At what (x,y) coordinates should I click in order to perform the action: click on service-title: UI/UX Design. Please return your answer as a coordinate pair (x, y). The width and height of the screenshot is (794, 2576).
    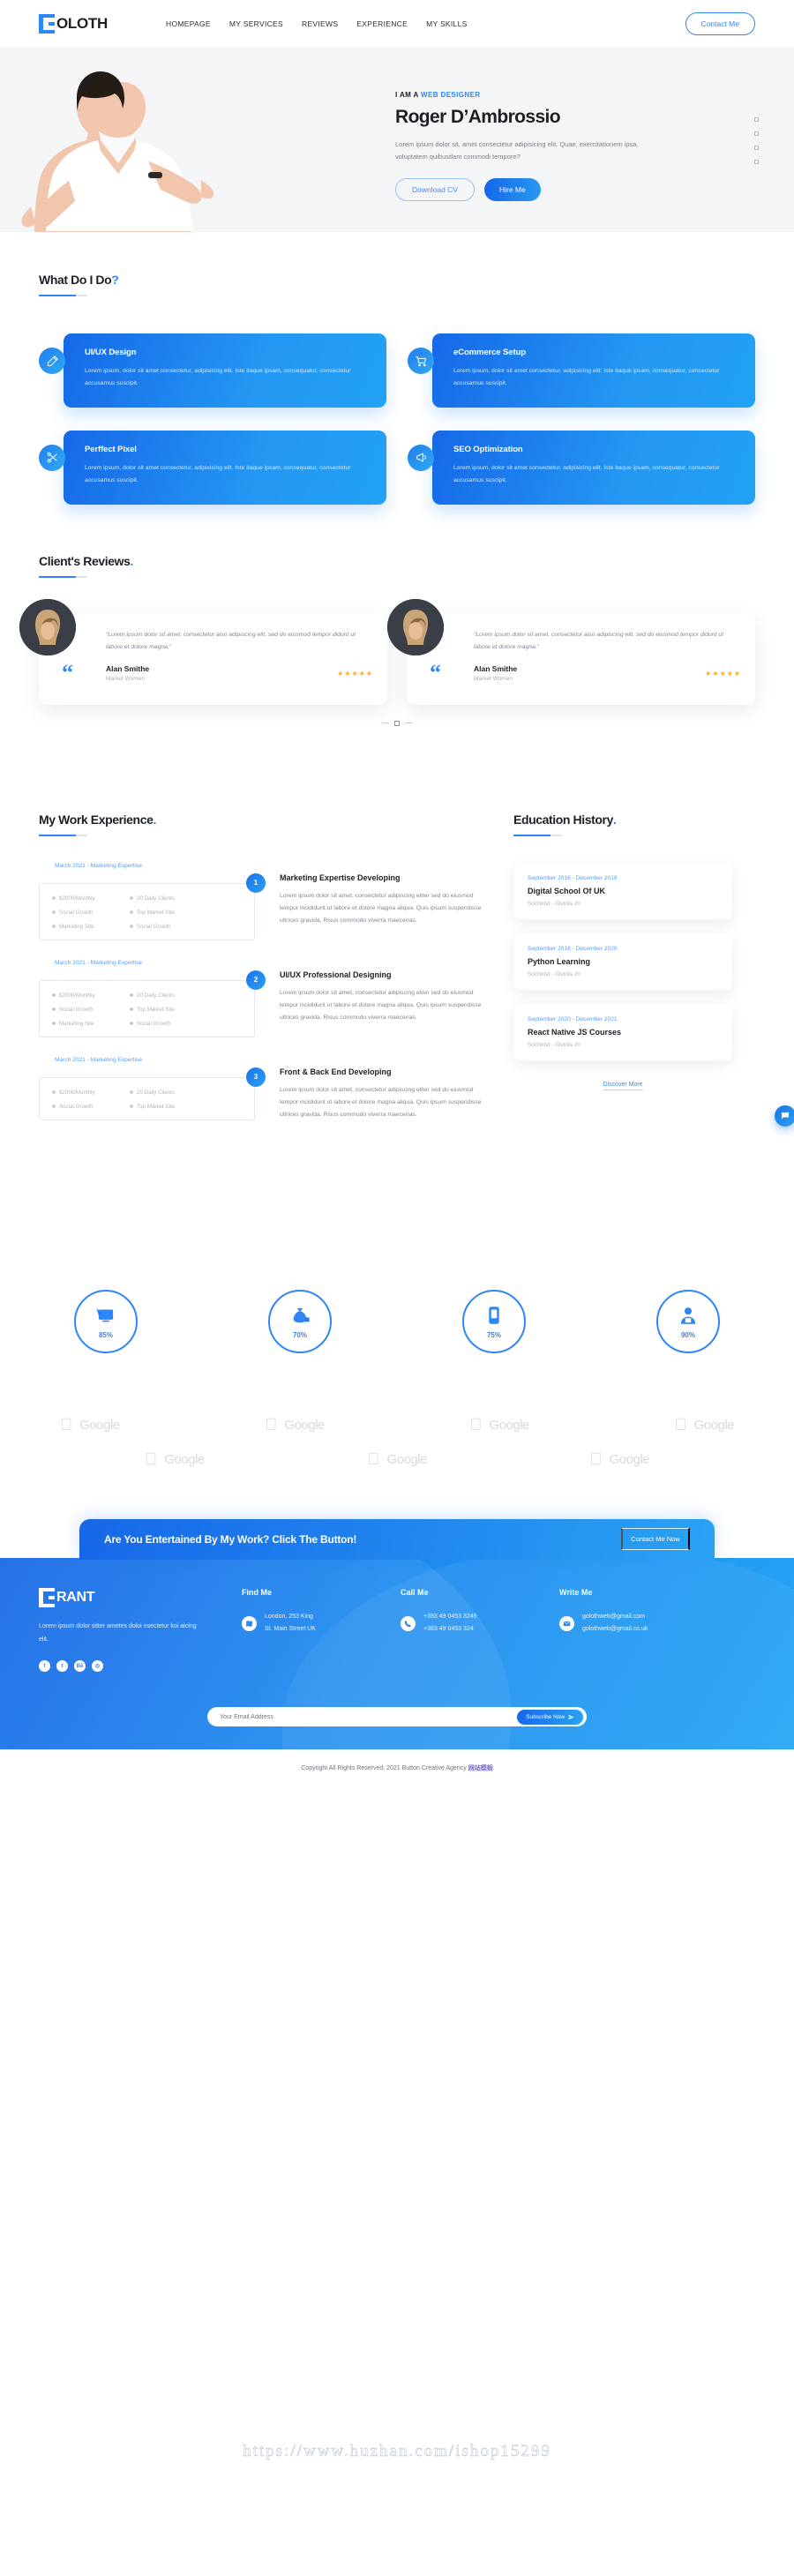
    Looking at the image, I should click on (111, 353).